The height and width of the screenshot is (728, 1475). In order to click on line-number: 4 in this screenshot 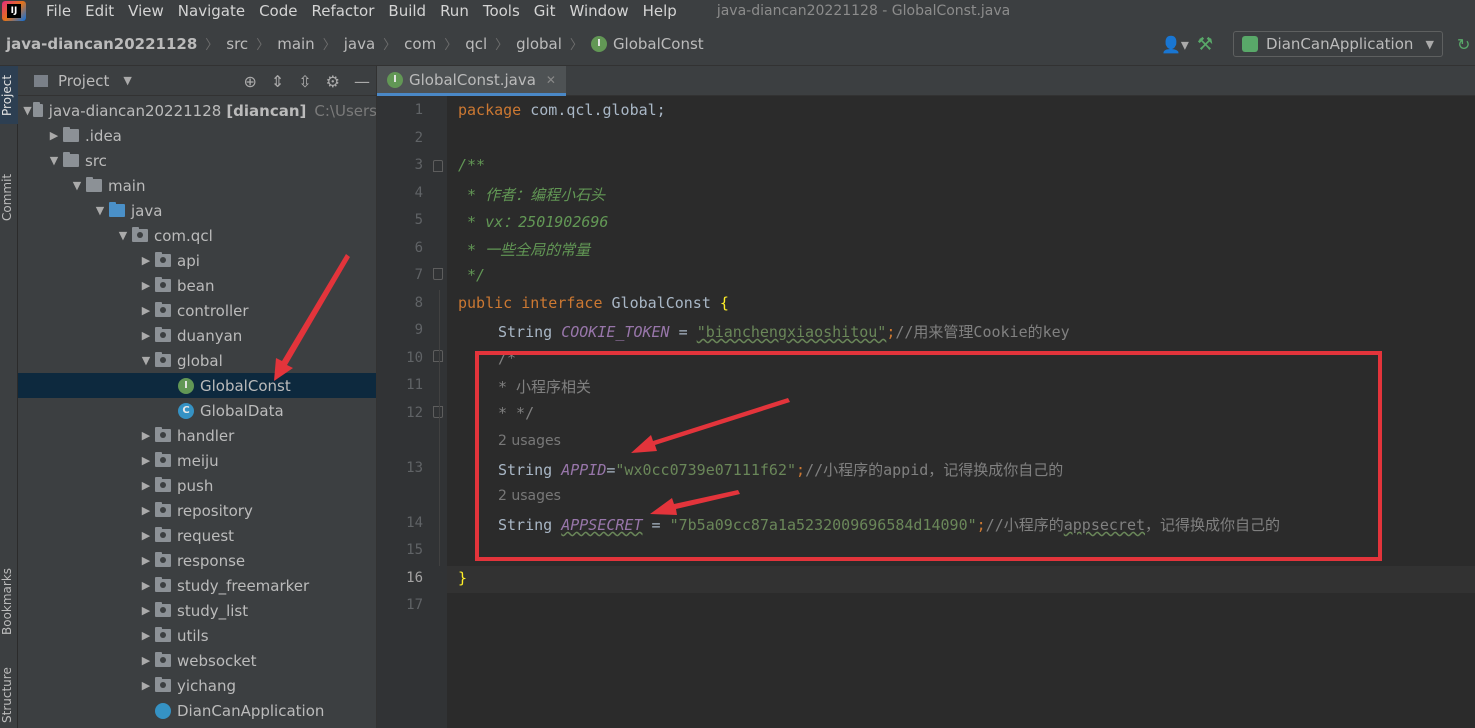, I will do `click(400, 193)`.